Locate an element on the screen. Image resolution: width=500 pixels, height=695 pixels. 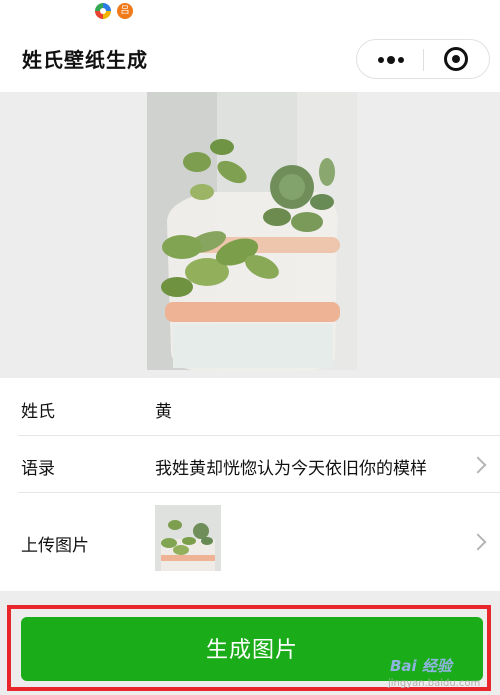
uploaded-image-thumbnail is located at coordinates (188, 538).